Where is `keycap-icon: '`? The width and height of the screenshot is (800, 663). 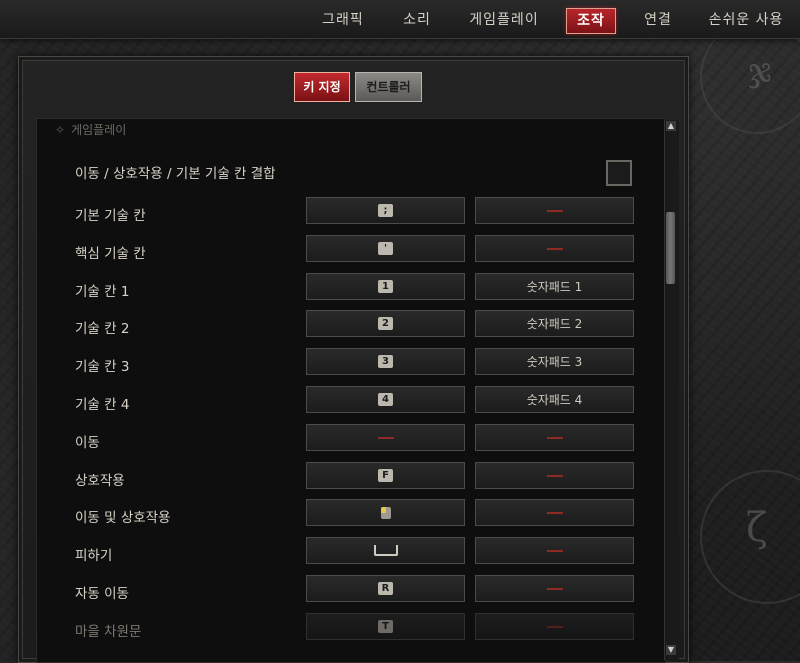 keycap-icon: ' is located at coordinates (385, 248).